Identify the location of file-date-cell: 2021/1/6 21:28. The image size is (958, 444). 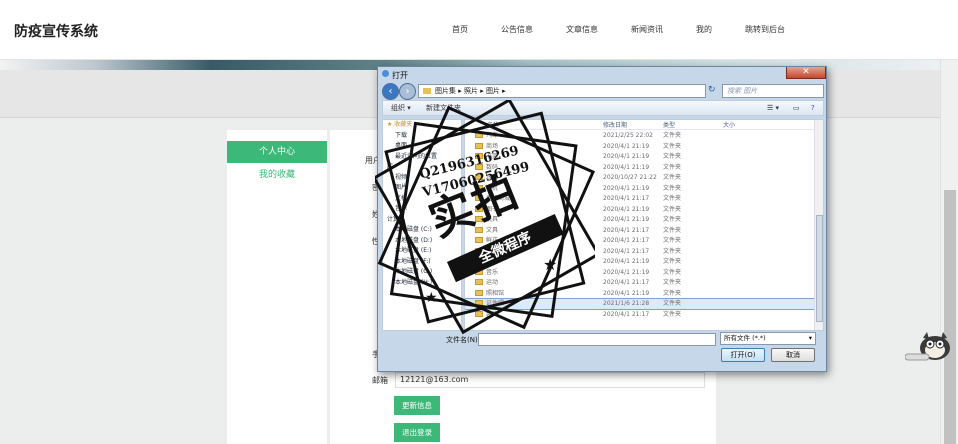
(626, 303).